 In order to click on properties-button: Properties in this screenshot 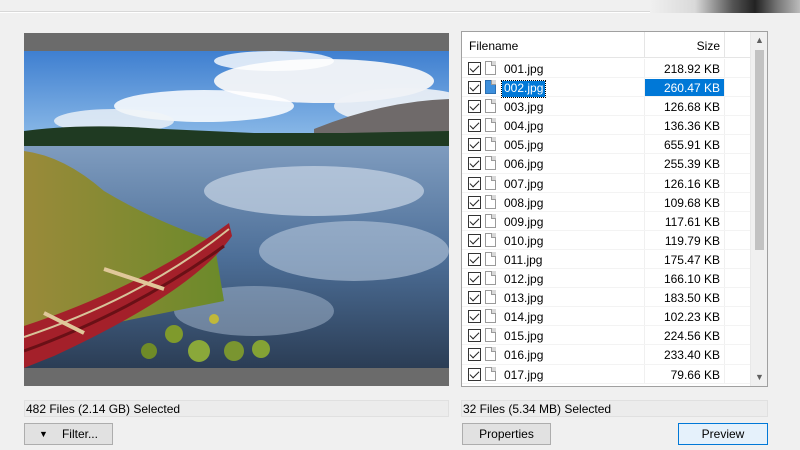, I will do `click(506, 434)`.